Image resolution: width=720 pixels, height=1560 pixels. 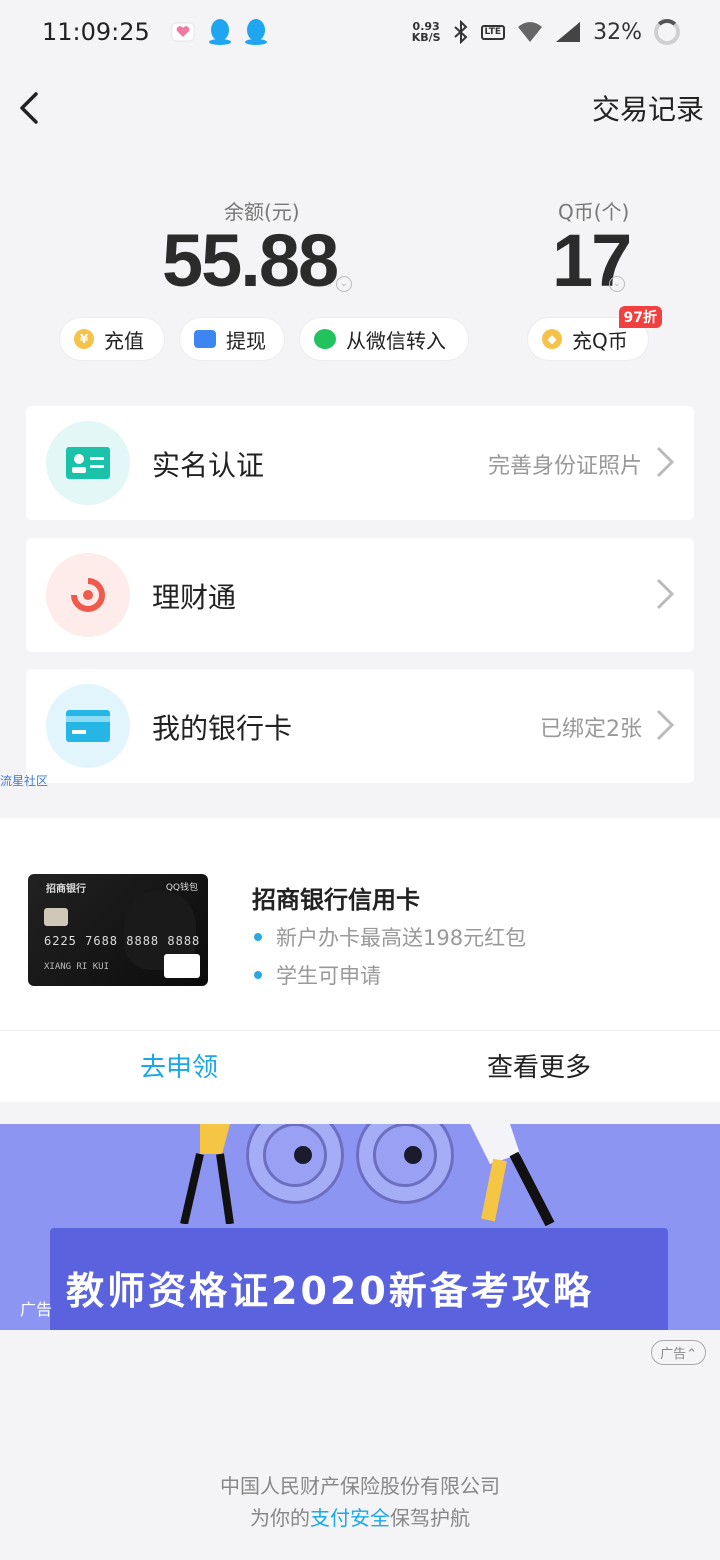 I want to click on battery-percent: 32%, so click(x=617, y=32).